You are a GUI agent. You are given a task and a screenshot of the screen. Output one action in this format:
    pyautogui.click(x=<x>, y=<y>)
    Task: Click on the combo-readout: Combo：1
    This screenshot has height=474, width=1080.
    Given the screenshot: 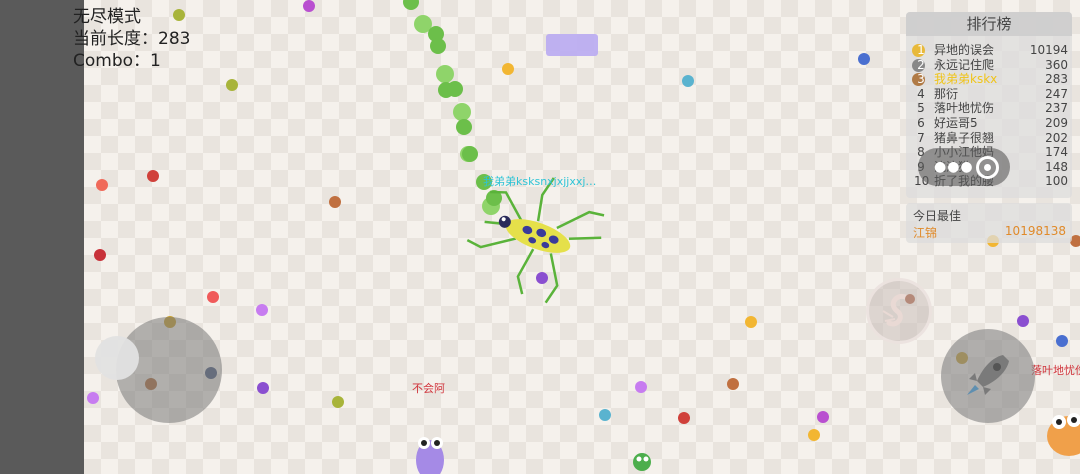 What is the action you would take?
    pyautogui.click(x=117, y=61)
    